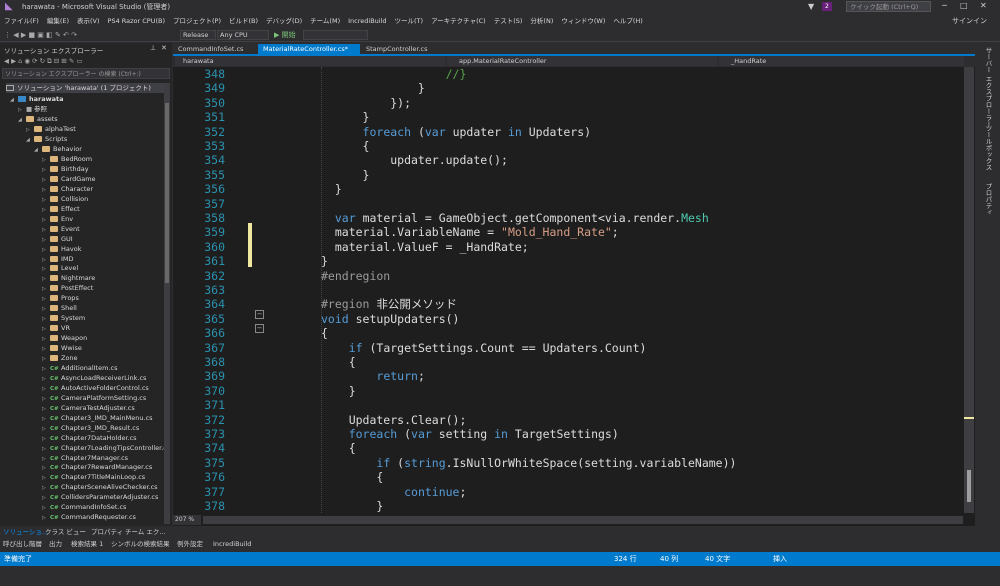  What do you see at coordinates (140, 544) in the screenshot?
I see `output-tab: シンボルの検索結果` at bounding box center [140, 544].